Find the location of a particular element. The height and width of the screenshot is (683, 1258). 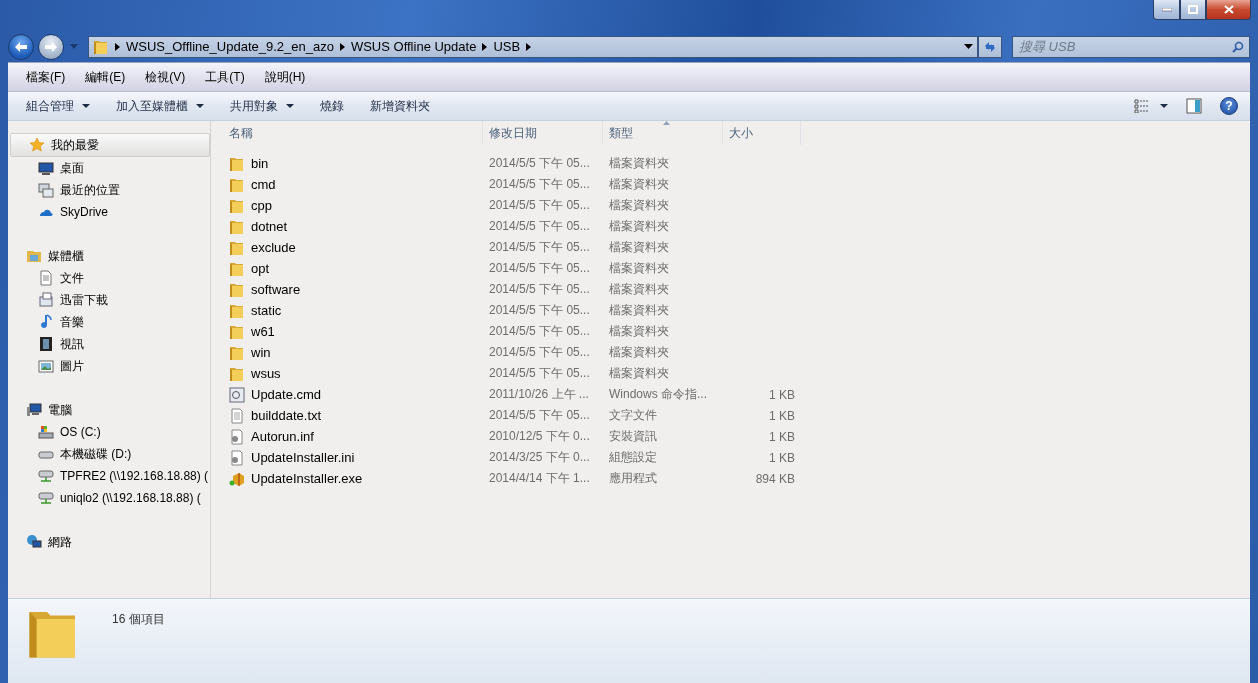

menu-item: 工具(T) is located at coordinates (225, 77).